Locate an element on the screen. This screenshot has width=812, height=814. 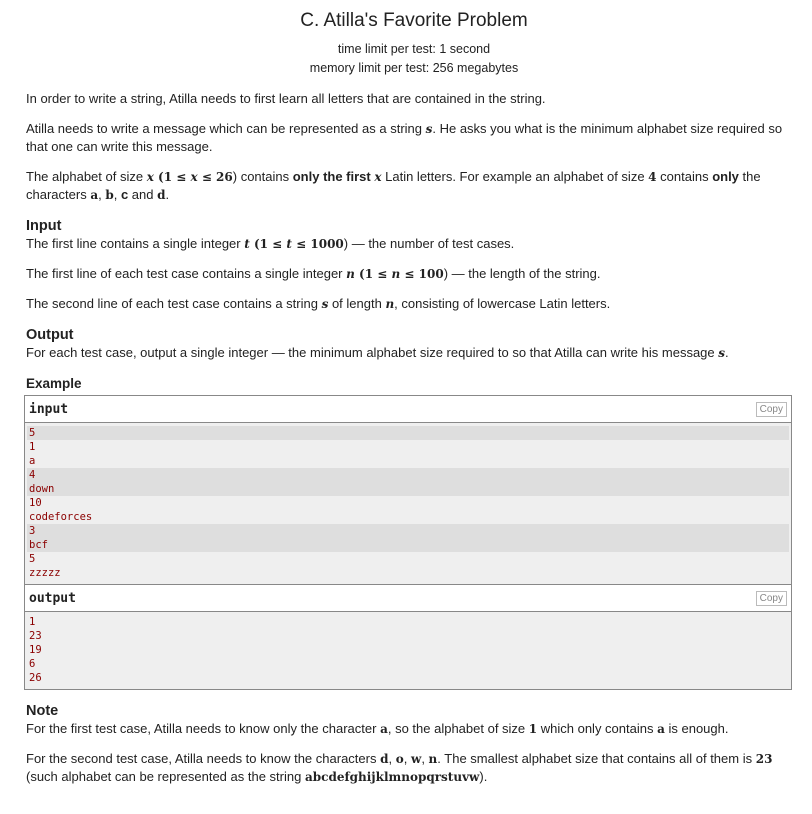
time-limit: time limit per test: 1 second is located at coordinates (414, 49).